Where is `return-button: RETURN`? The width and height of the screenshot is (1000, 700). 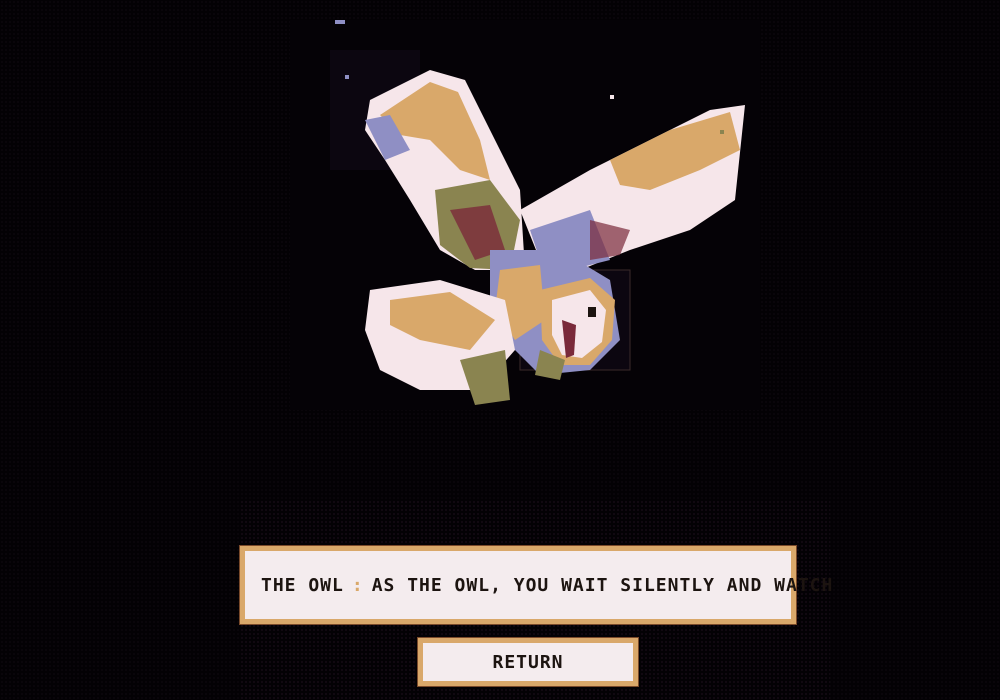 return-button: RETURN is located at coordinates (528, 662).